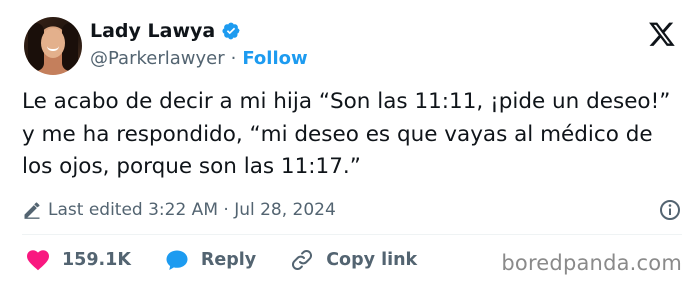 The image size is (700, 287). Describe the element at coordinates (38, 260) in the screenshot. I see `heart-icon` at that location.